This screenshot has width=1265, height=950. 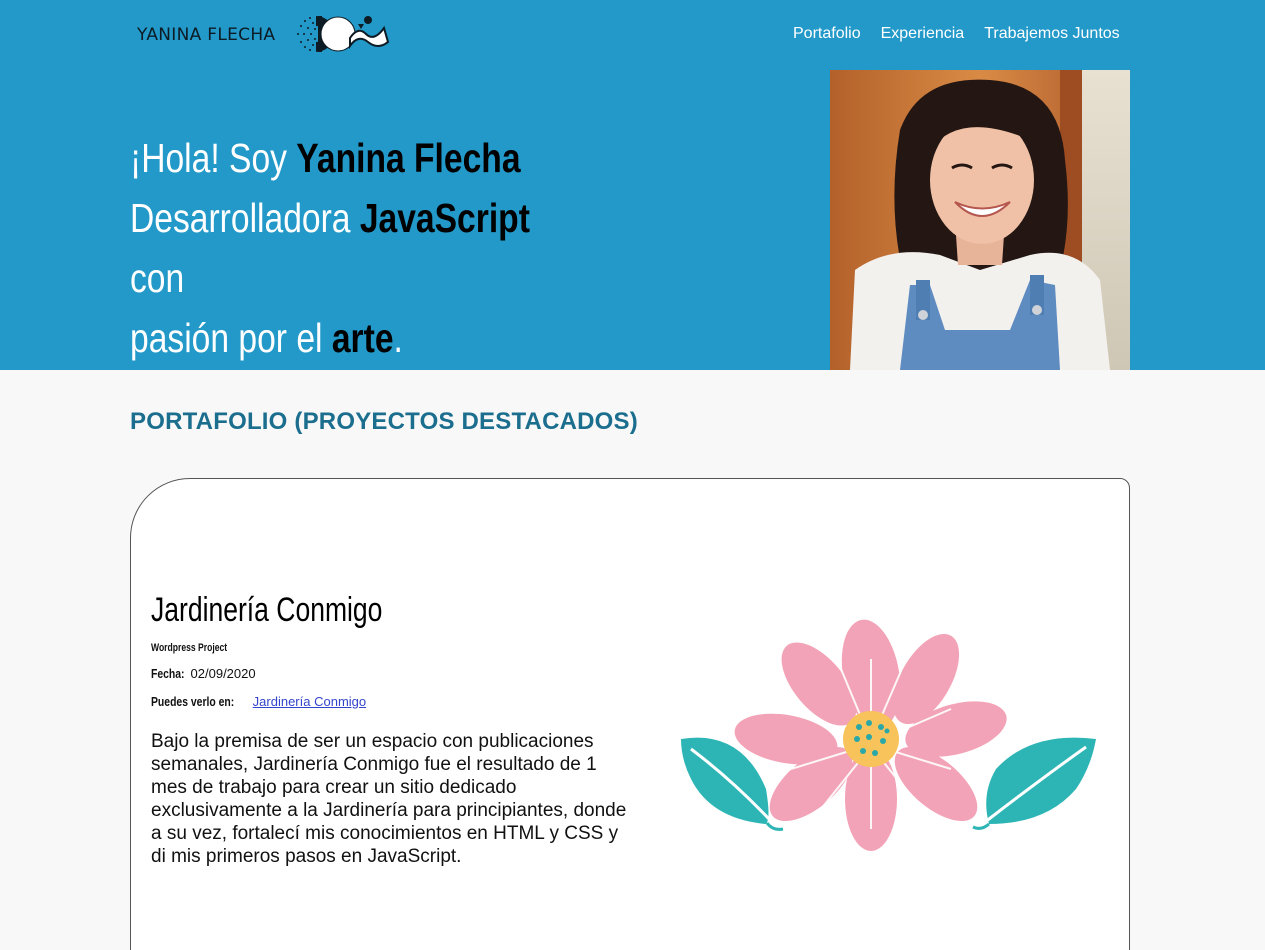 What do you see at coordinates (213, 158) in the screenshot?
I see `headline-text: ¡Hola! Soy` at bounding box center [213, 158].